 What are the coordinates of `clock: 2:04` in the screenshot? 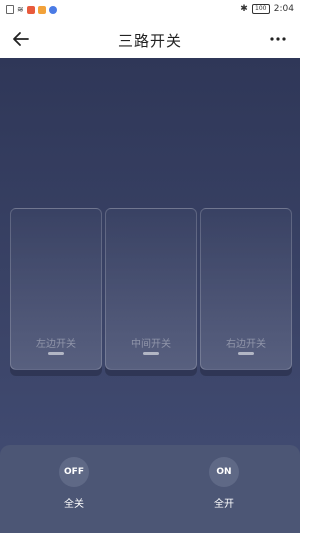 It's located at (283, 9).